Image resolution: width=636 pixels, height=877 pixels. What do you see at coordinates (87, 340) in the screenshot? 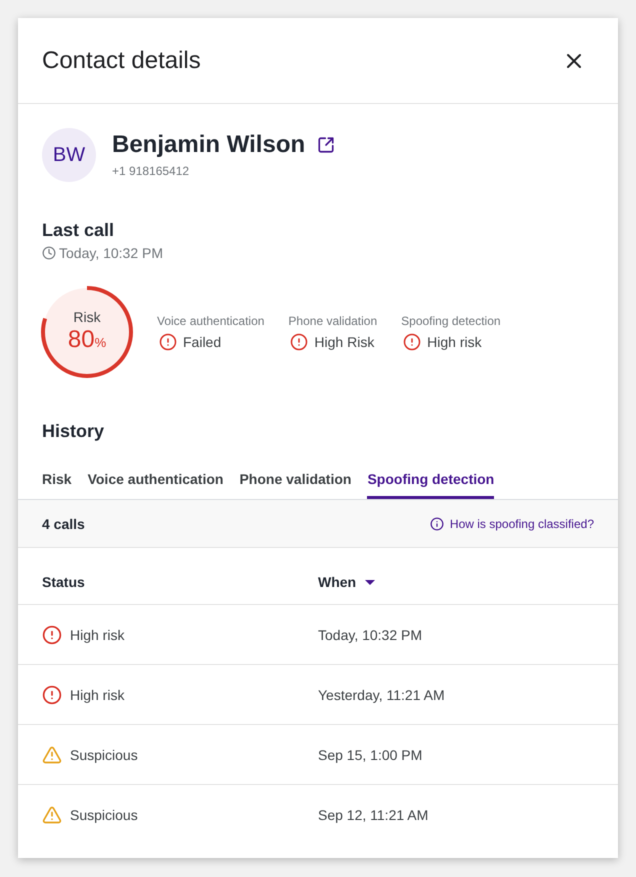
I see `risk-value: 80%` at bounding box center [87, 340].